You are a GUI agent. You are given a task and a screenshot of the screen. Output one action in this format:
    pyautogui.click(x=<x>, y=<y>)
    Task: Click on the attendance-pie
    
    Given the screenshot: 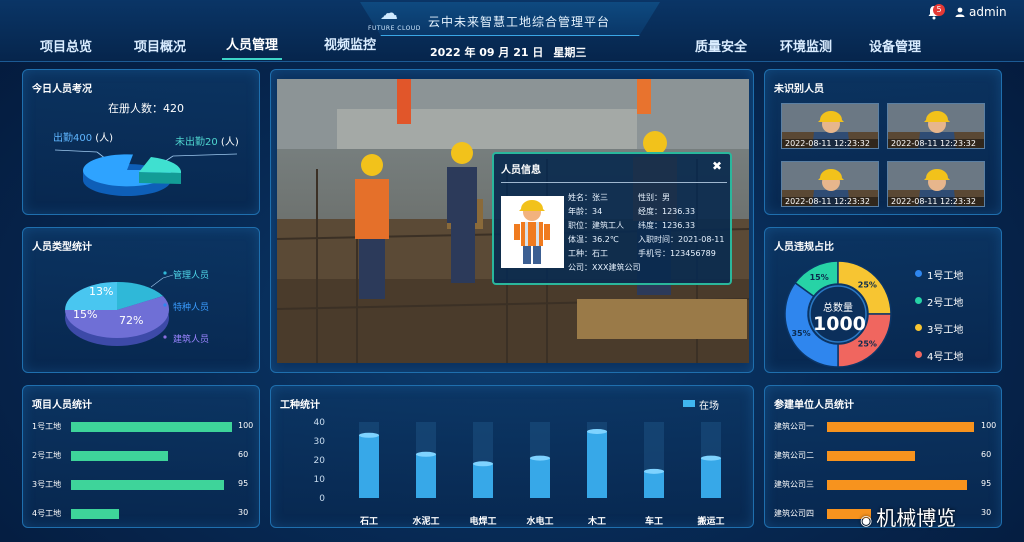 What is the action you would take?
    pyautogui.click(x=146, y=172)
    